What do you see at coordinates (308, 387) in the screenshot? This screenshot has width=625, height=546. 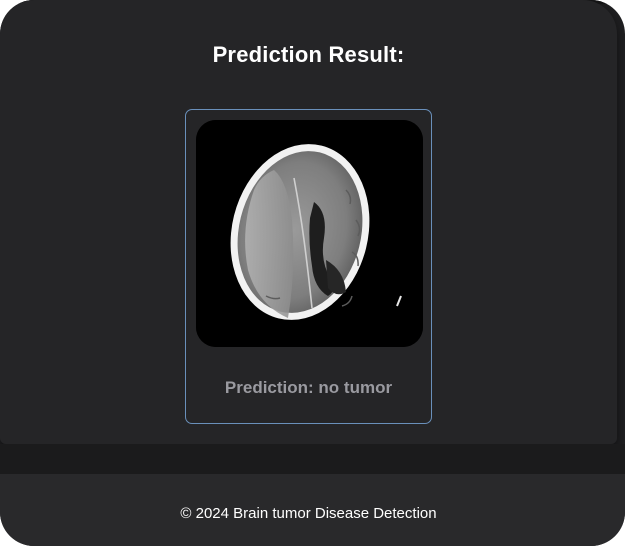 I see `prediction-label: Prediction: no tumor` at bounding box center [308, 387].